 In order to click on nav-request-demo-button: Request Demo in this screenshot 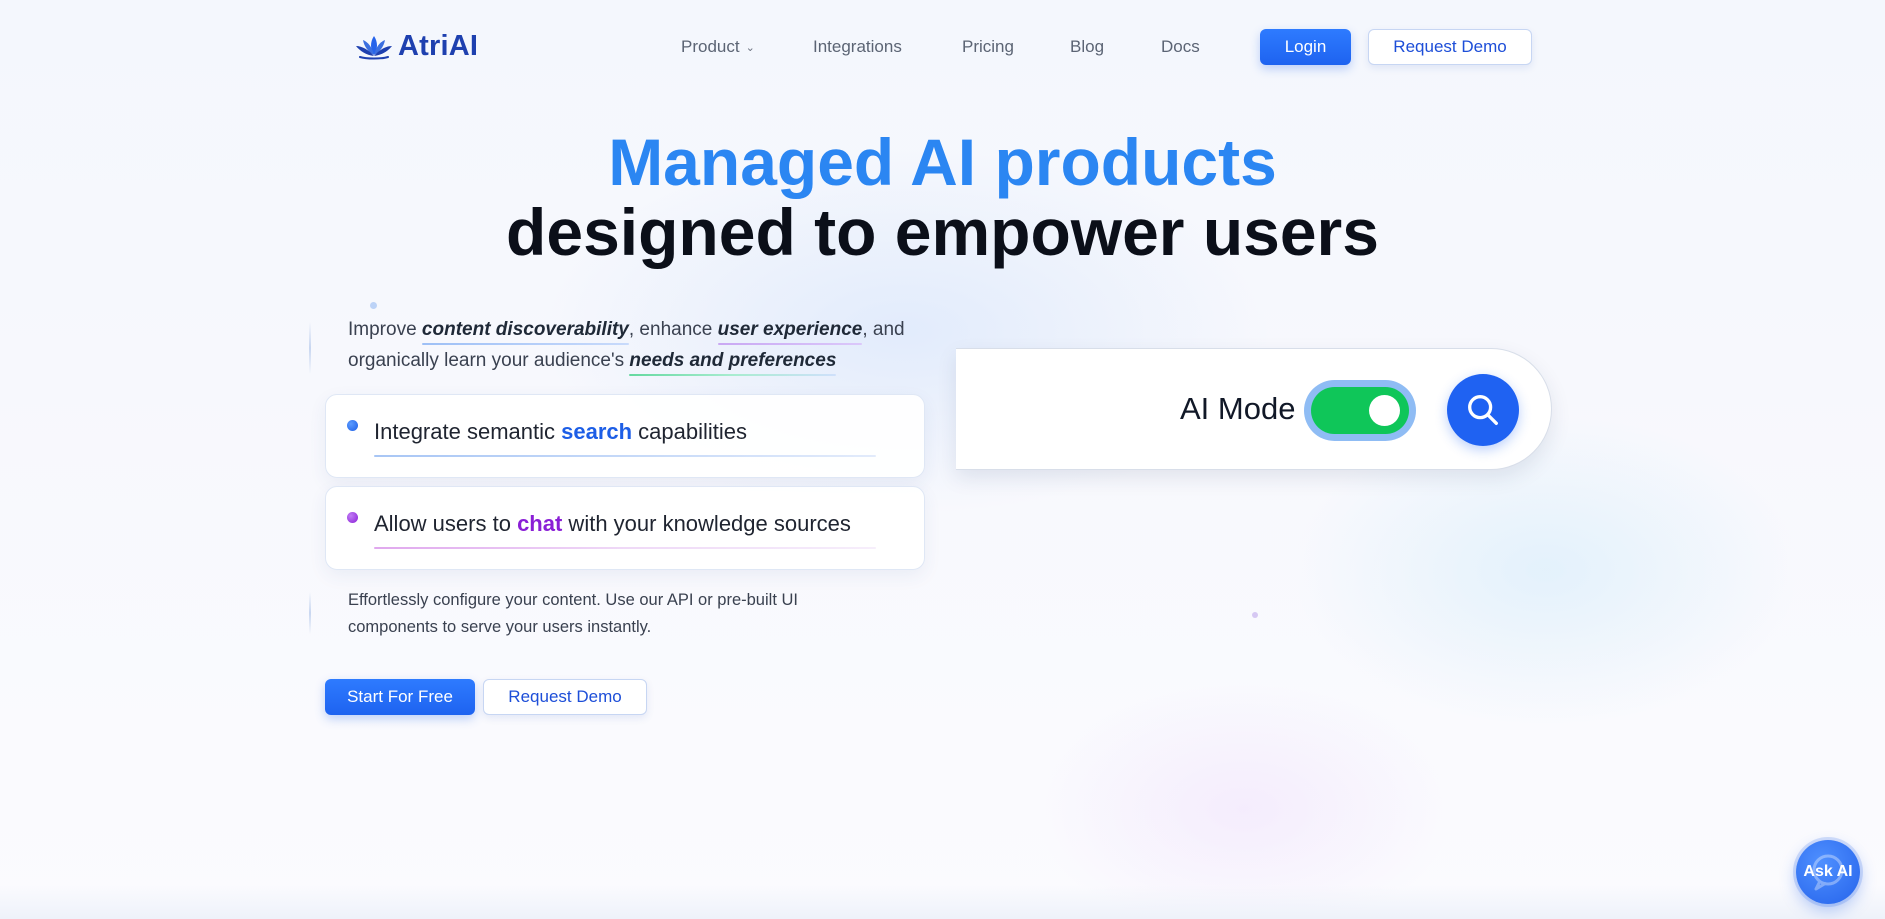, I will do `click(1450, 47)`.